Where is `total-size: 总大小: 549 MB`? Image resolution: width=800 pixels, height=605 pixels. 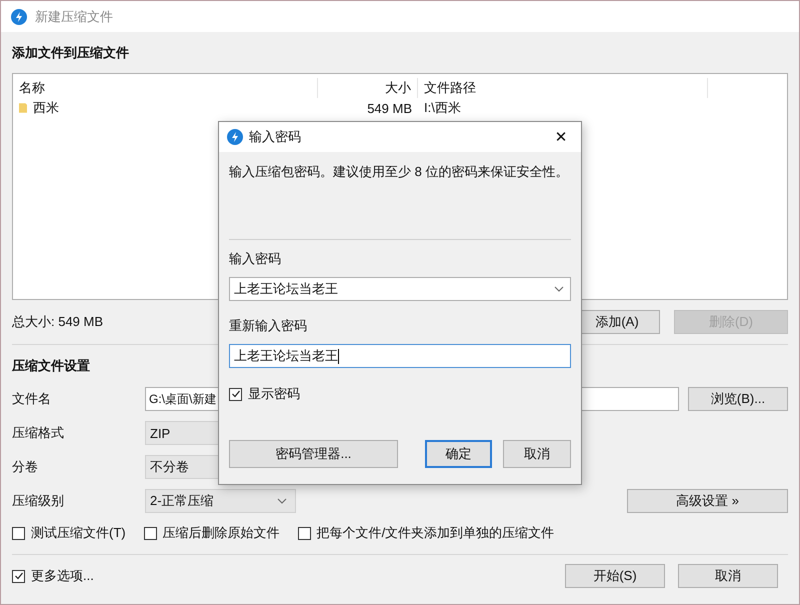 total-size: 总大小: 549 MB is located at coordinates (58, 322).